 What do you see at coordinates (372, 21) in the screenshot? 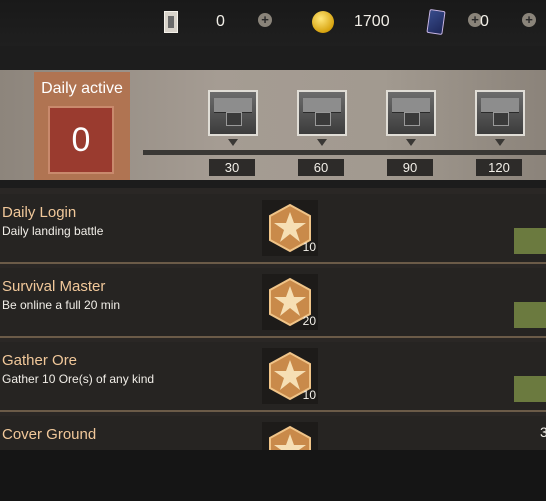
I see `gold-count: 1700` at bounding box center [372, 21].